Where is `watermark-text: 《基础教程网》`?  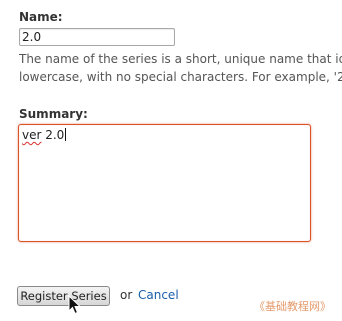
watermark-text: 《基础教程网》 is located at coordinates (292, 306).